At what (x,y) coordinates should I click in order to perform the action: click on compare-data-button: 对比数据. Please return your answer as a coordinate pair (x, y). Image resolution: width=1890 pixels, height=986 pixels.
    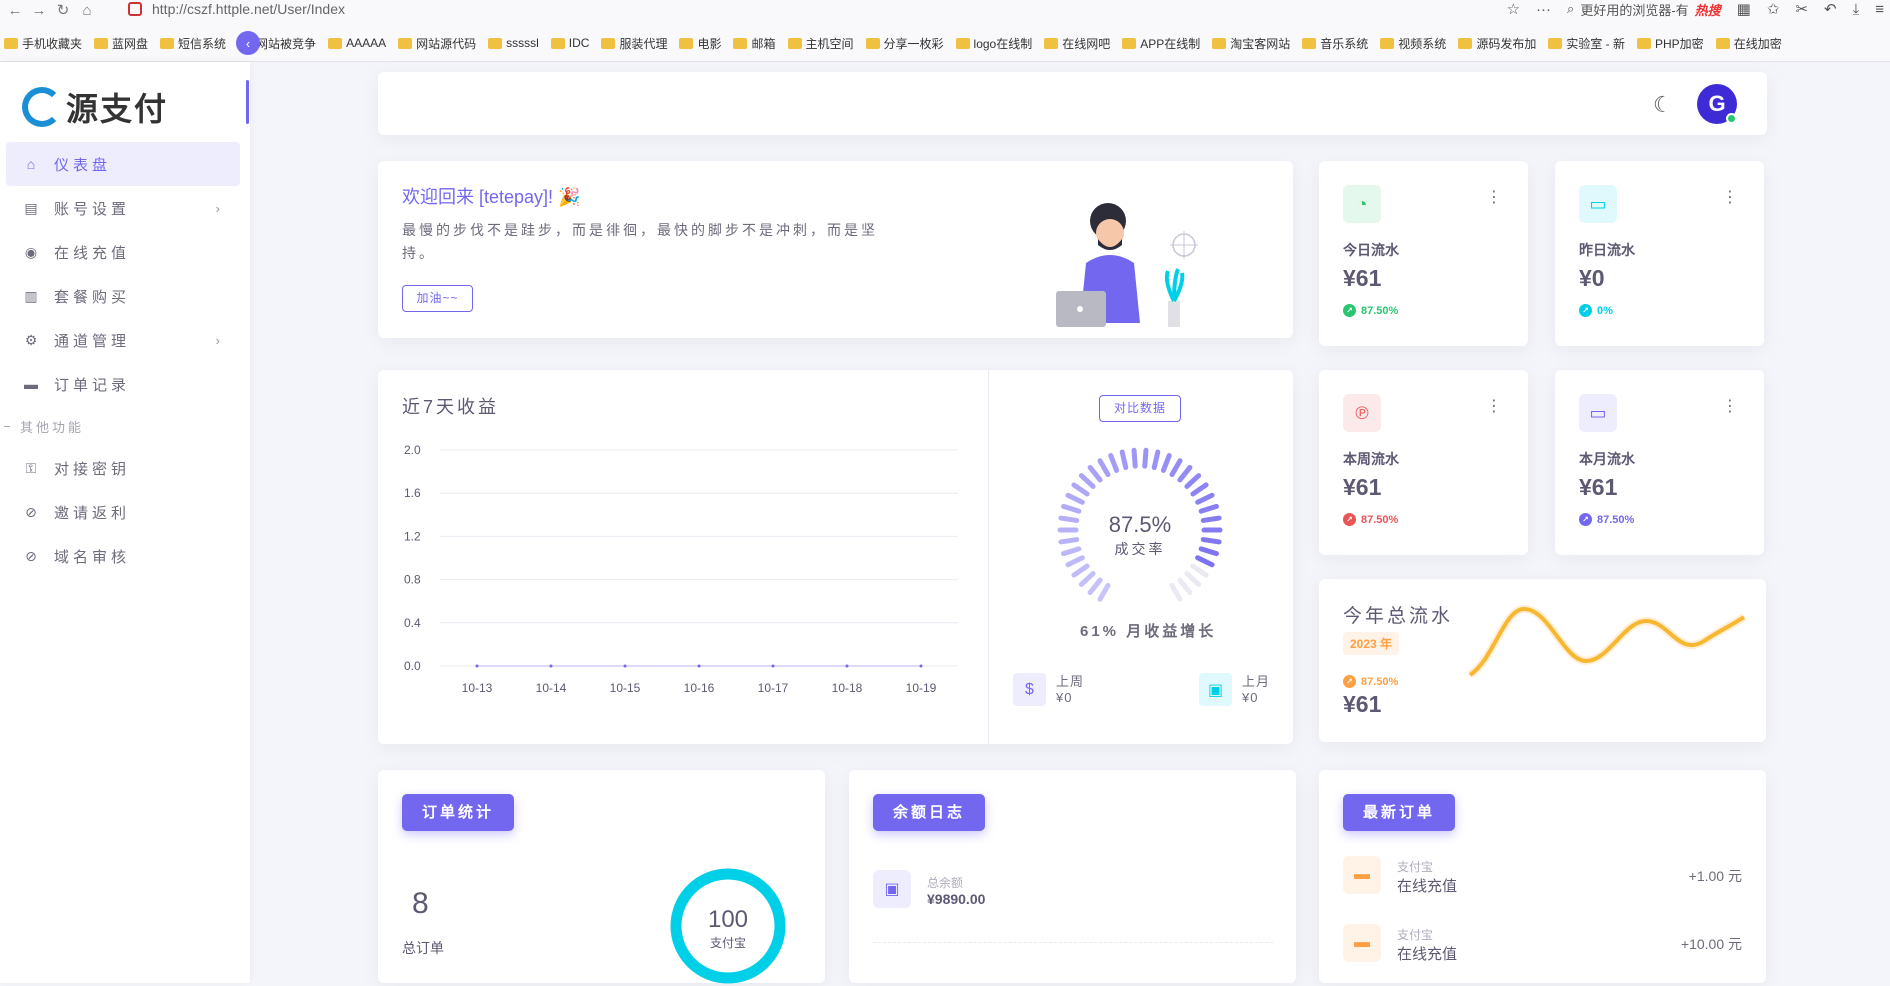
    Looking at the image, I should click on (1140, 408).